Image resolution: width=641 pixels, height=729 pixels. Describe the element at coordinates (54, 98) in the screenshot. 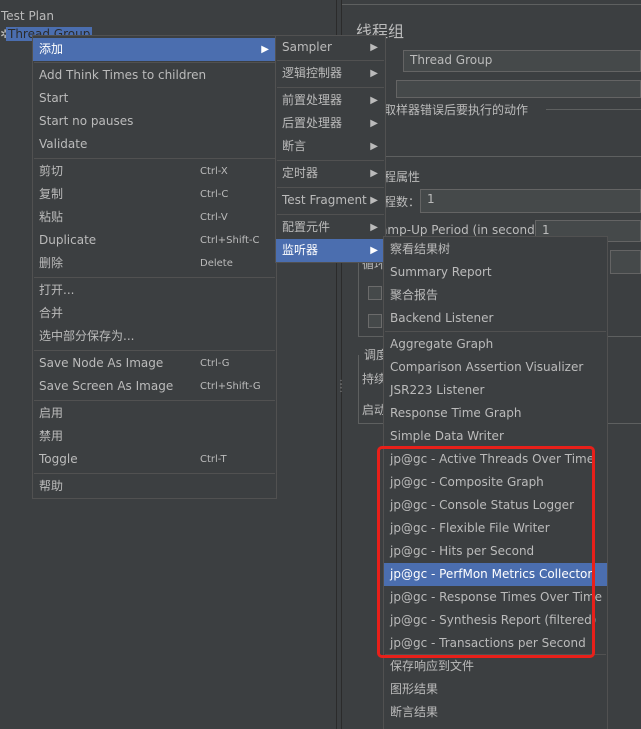

I see `menu-item-label: Start` at that location.